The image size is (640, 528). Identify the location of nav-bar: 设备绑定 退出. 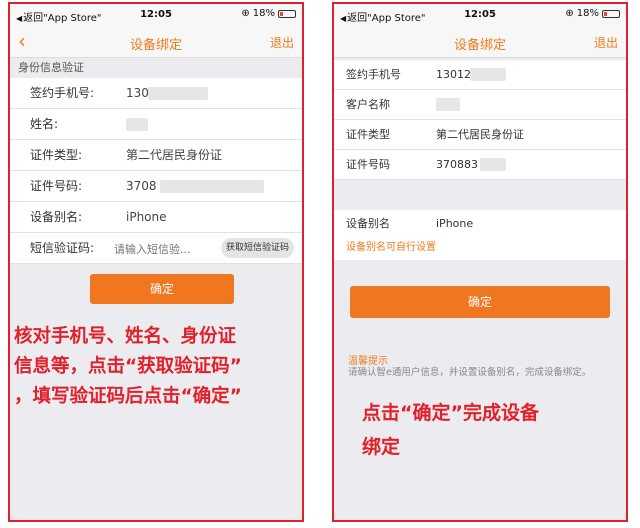
(480, 42).